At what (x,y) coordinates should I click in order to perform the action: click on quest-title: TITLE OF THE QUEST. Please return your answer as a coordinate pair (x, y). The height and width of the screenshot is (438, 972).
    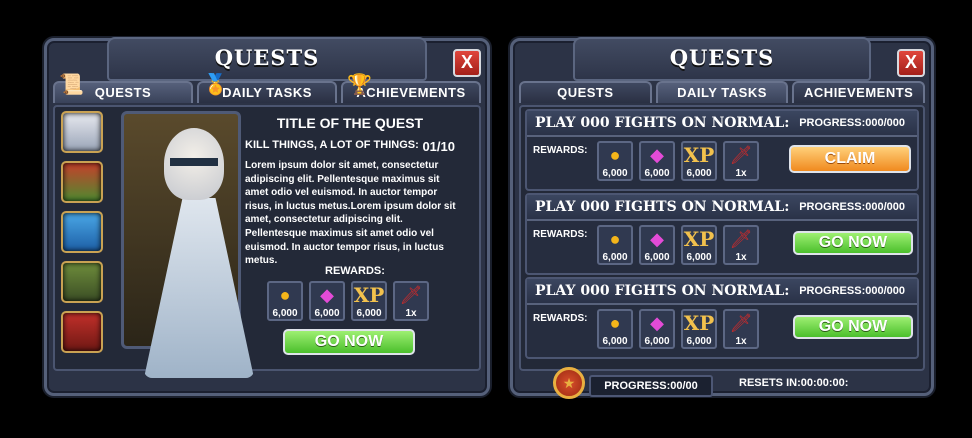
    Looking at the image, I should click on (350, 123).